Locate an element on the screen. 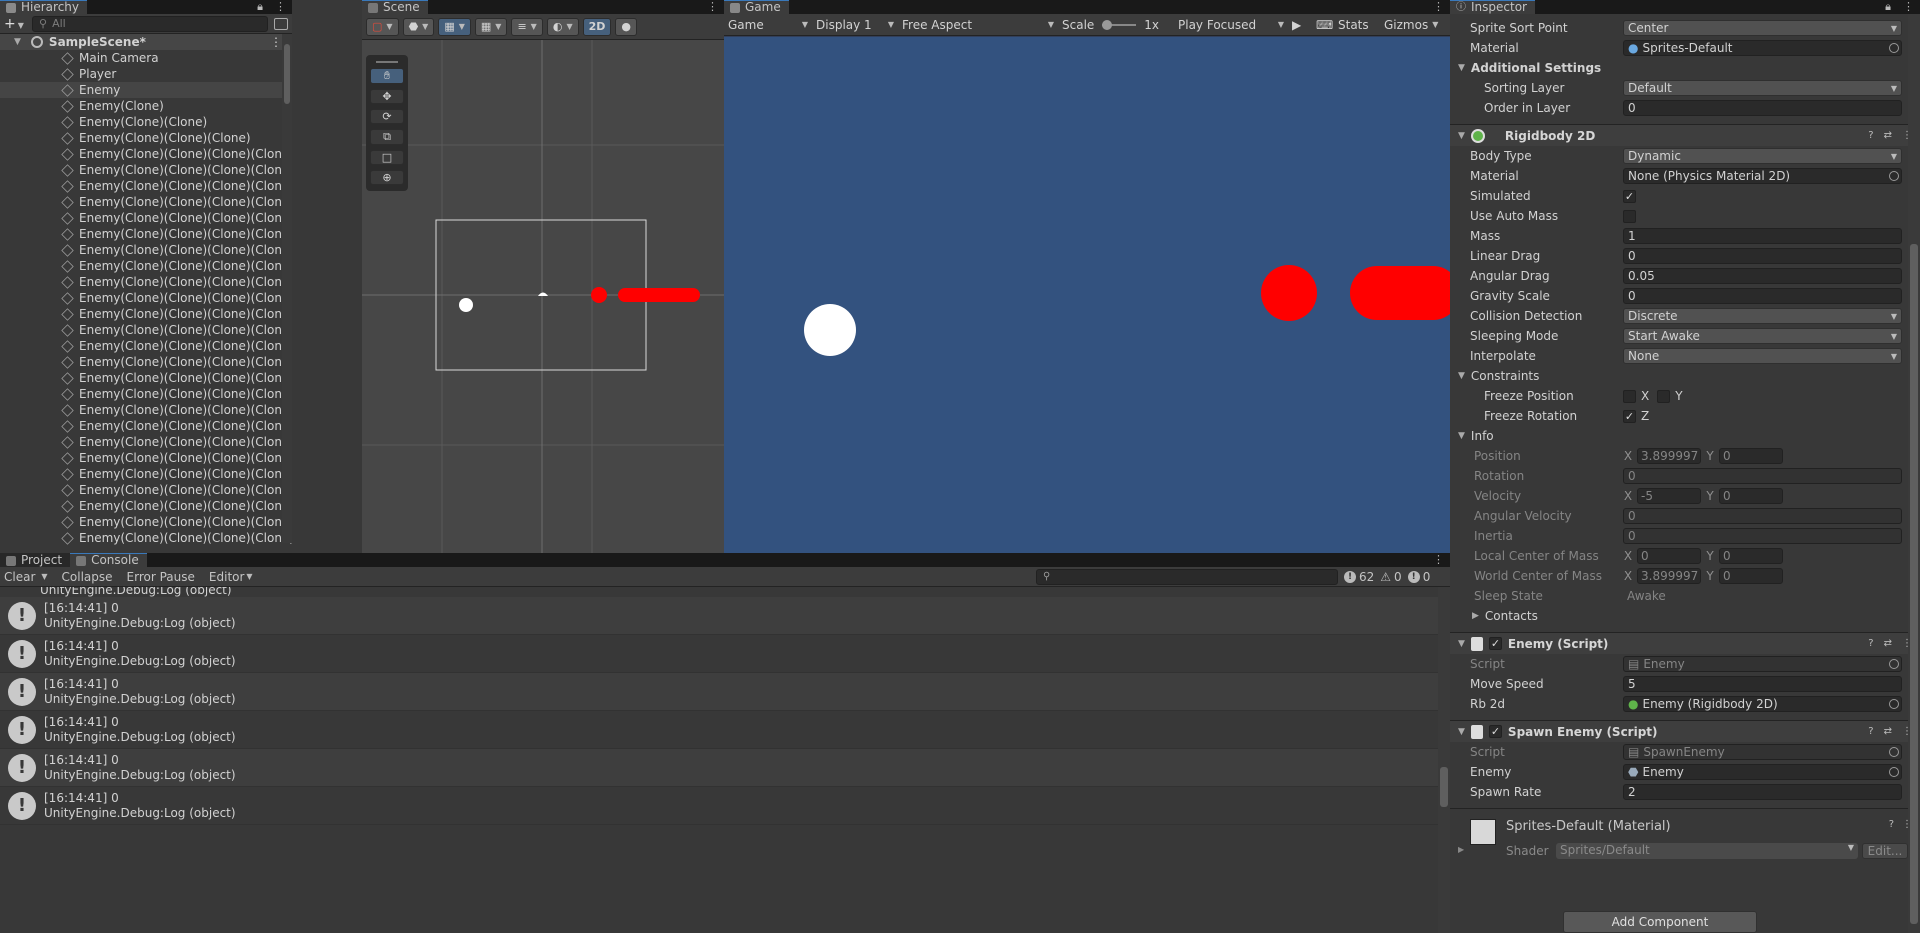 This screenshot has height=933, width=1920. stats-button: Stats is located at coordinates (1357, 25).